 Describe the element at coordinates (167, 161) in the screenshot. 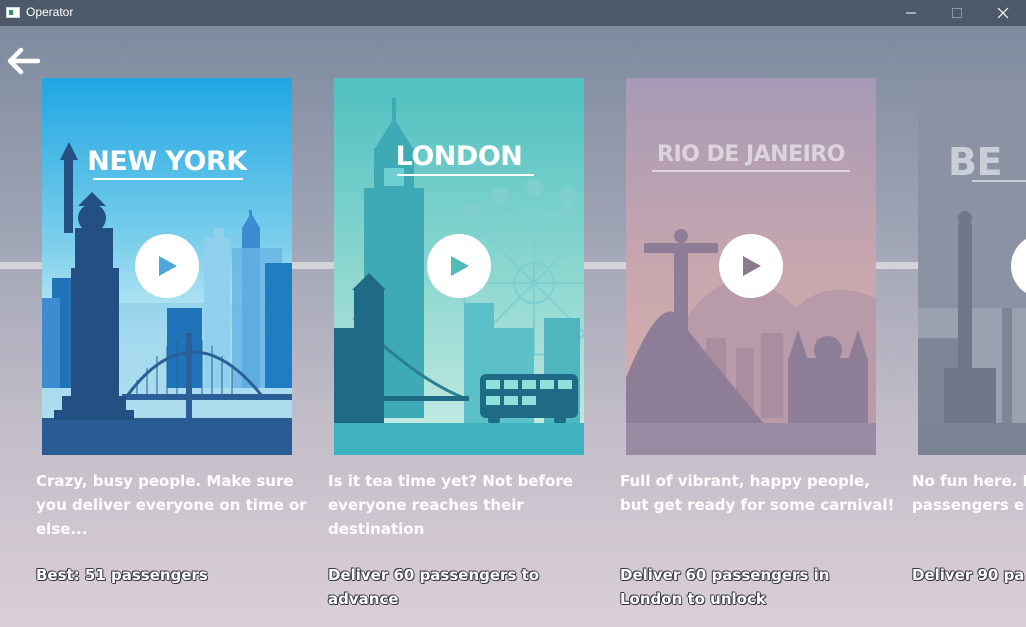

I see `city-title: NEW YORK` at that location.